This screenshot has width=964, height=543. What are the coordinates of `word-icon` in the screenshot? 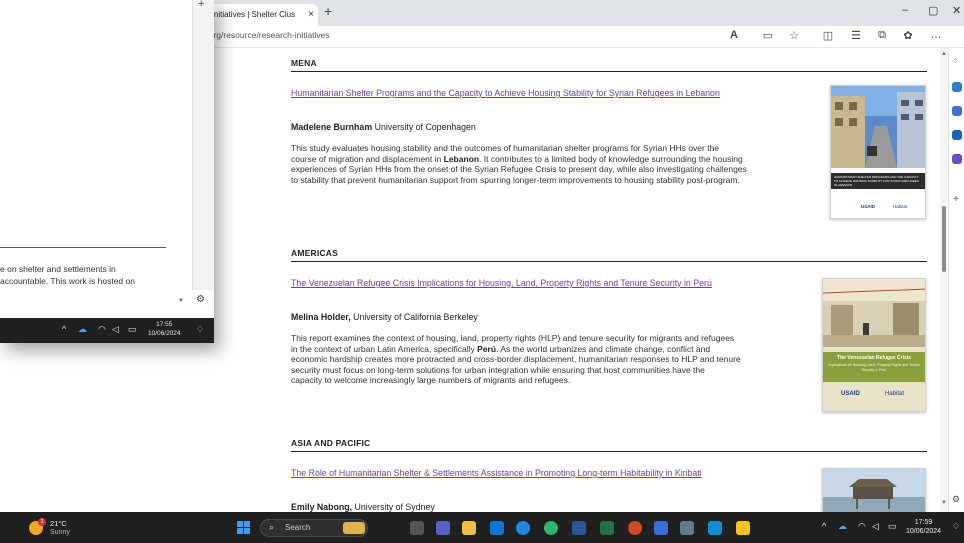 It's located at (579, 528).